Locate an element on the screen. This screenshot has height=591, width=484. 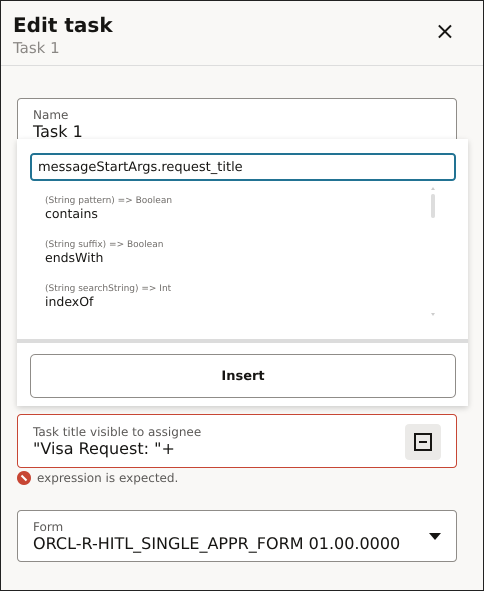
error-message: expression is expected. is located at coordinates (107, 478).